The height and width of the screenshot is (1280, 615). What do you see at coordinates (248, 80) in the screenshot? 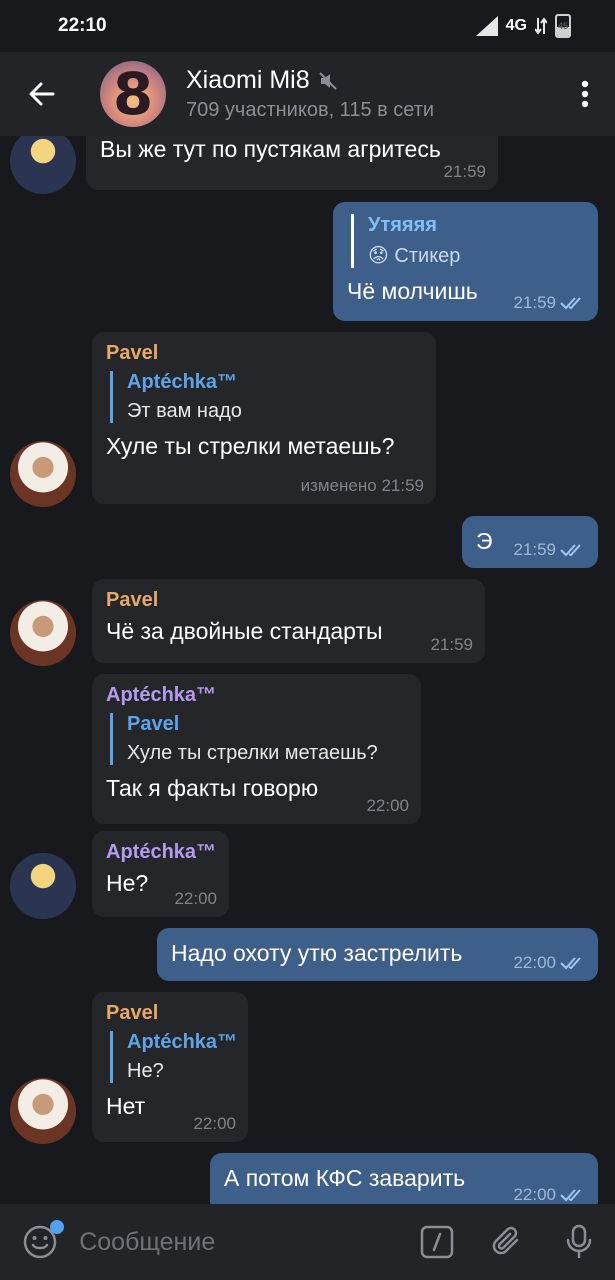
I see `chat-title: Xiaomi Mi8` at bounding box center [248, 80].